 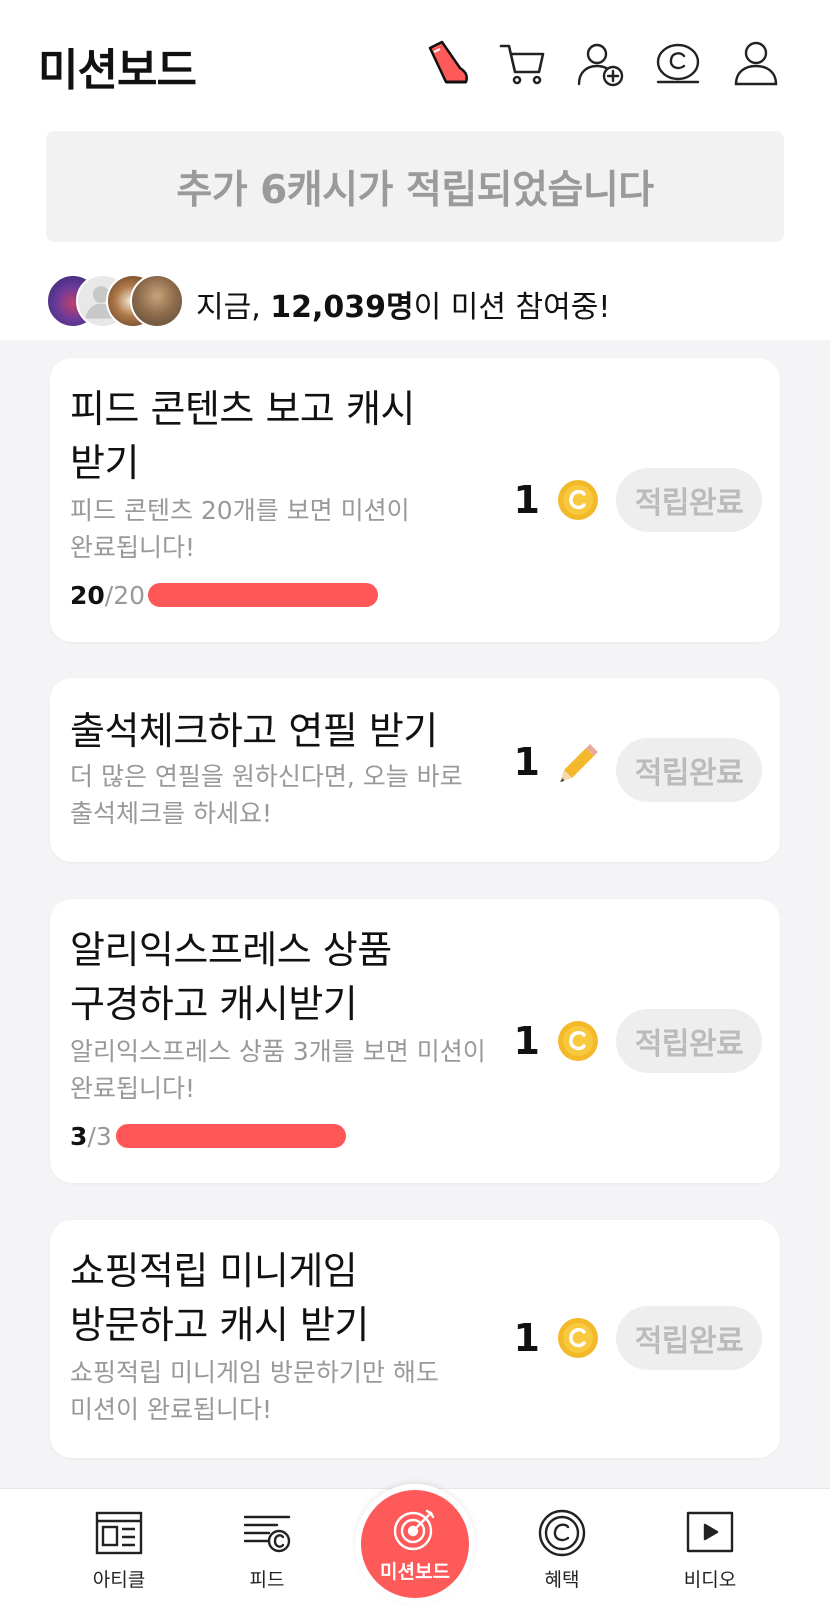 What do you see at coordinates (116, 301) in the screenshot?
I see `participant-avatars` at bounding box center [116, 301].